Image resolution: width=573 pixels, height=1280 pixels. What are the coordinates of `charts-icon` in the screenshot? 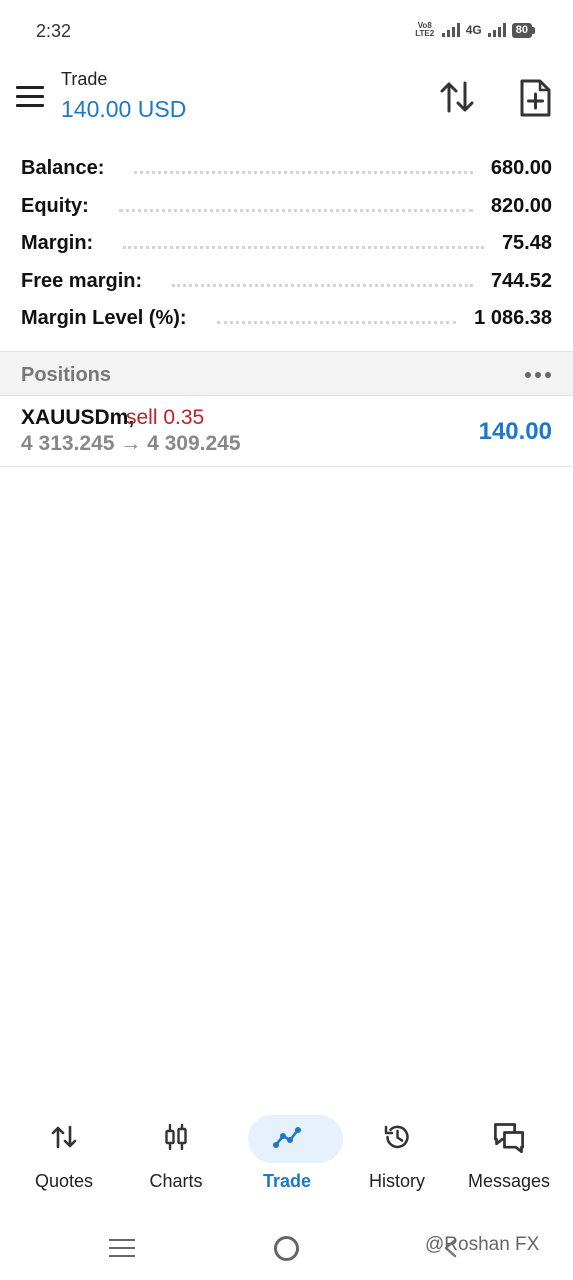 It's located at (176, 1137).